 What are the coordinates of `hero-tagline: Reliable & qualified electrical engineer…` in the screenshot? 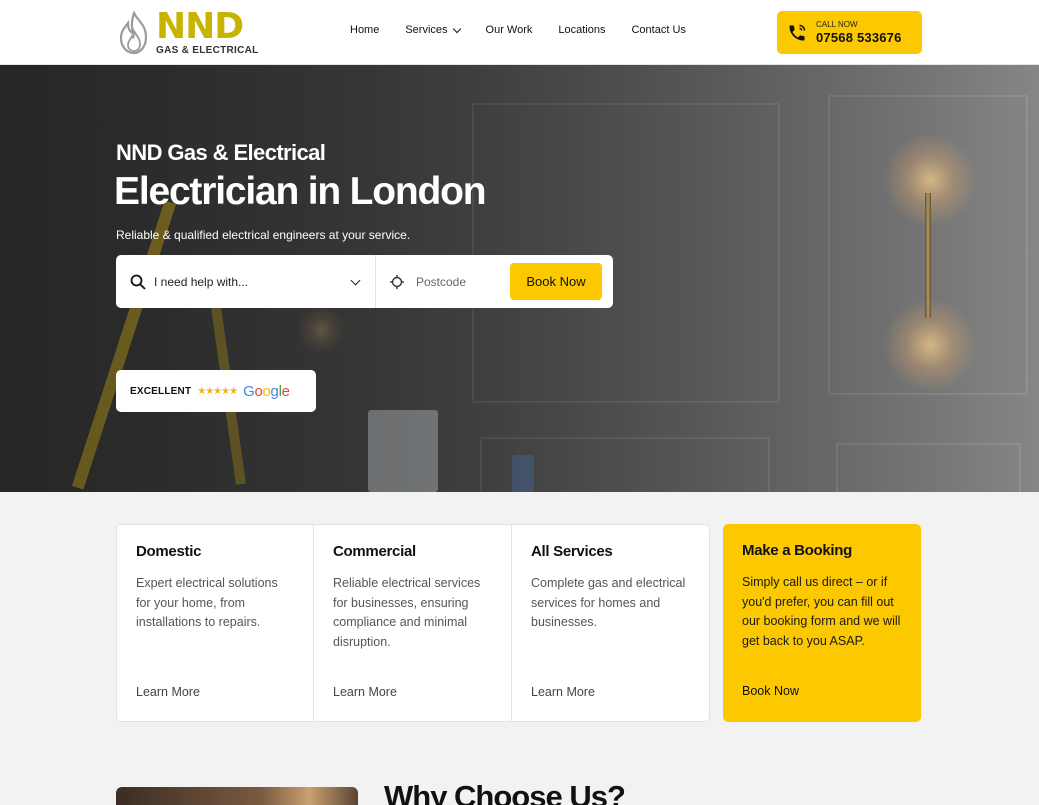 It's located at (263, 235).